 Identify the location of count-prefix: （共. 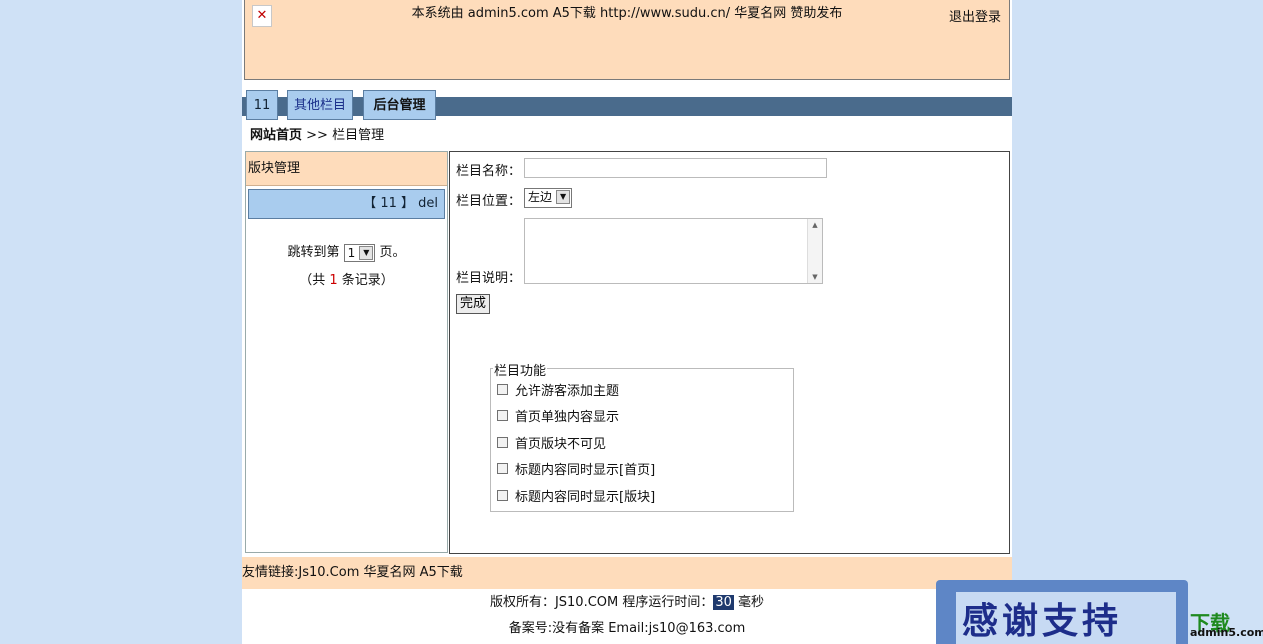
(312, 280).